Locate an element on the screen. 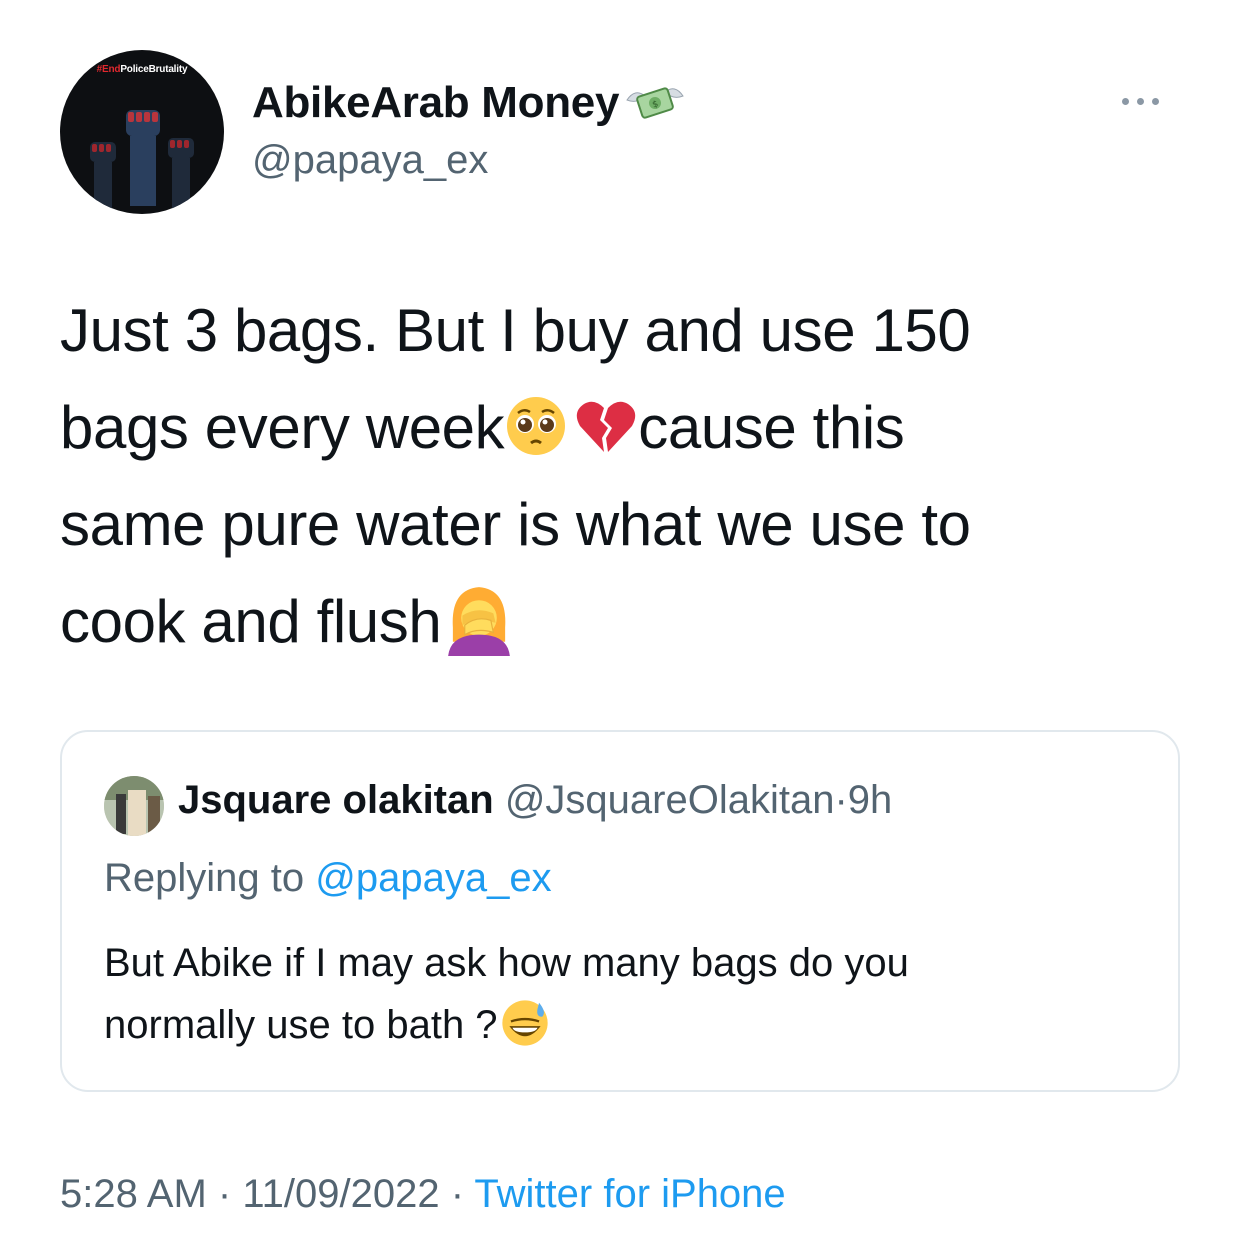  tweet-line: cook and flush is located at coordinates (610, 621).